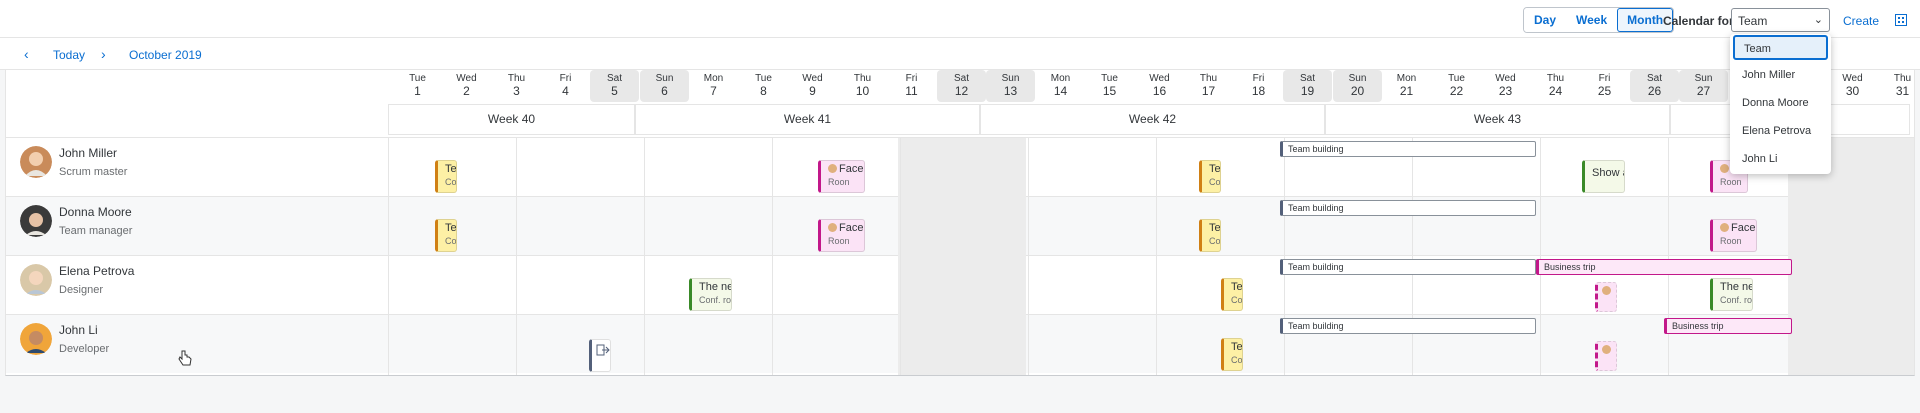 This screenshot has height=413, width=1920. Describe the element at coordinates (1603, 176) in the screenshot. I see `appointment: Show a` at that location.